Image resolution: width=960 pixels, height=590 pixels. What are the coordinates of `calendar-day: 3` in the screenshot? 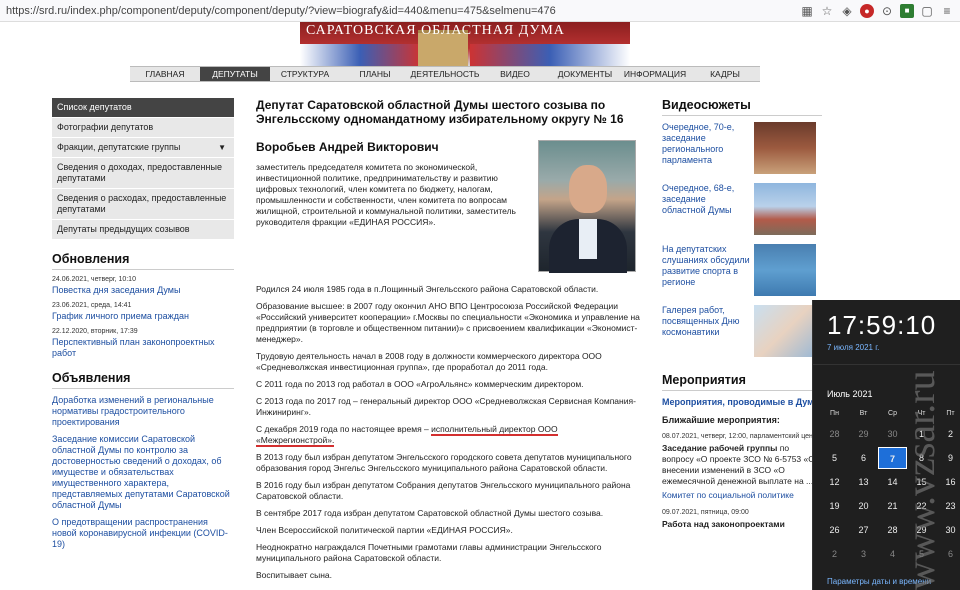 It's located at (863, 554).